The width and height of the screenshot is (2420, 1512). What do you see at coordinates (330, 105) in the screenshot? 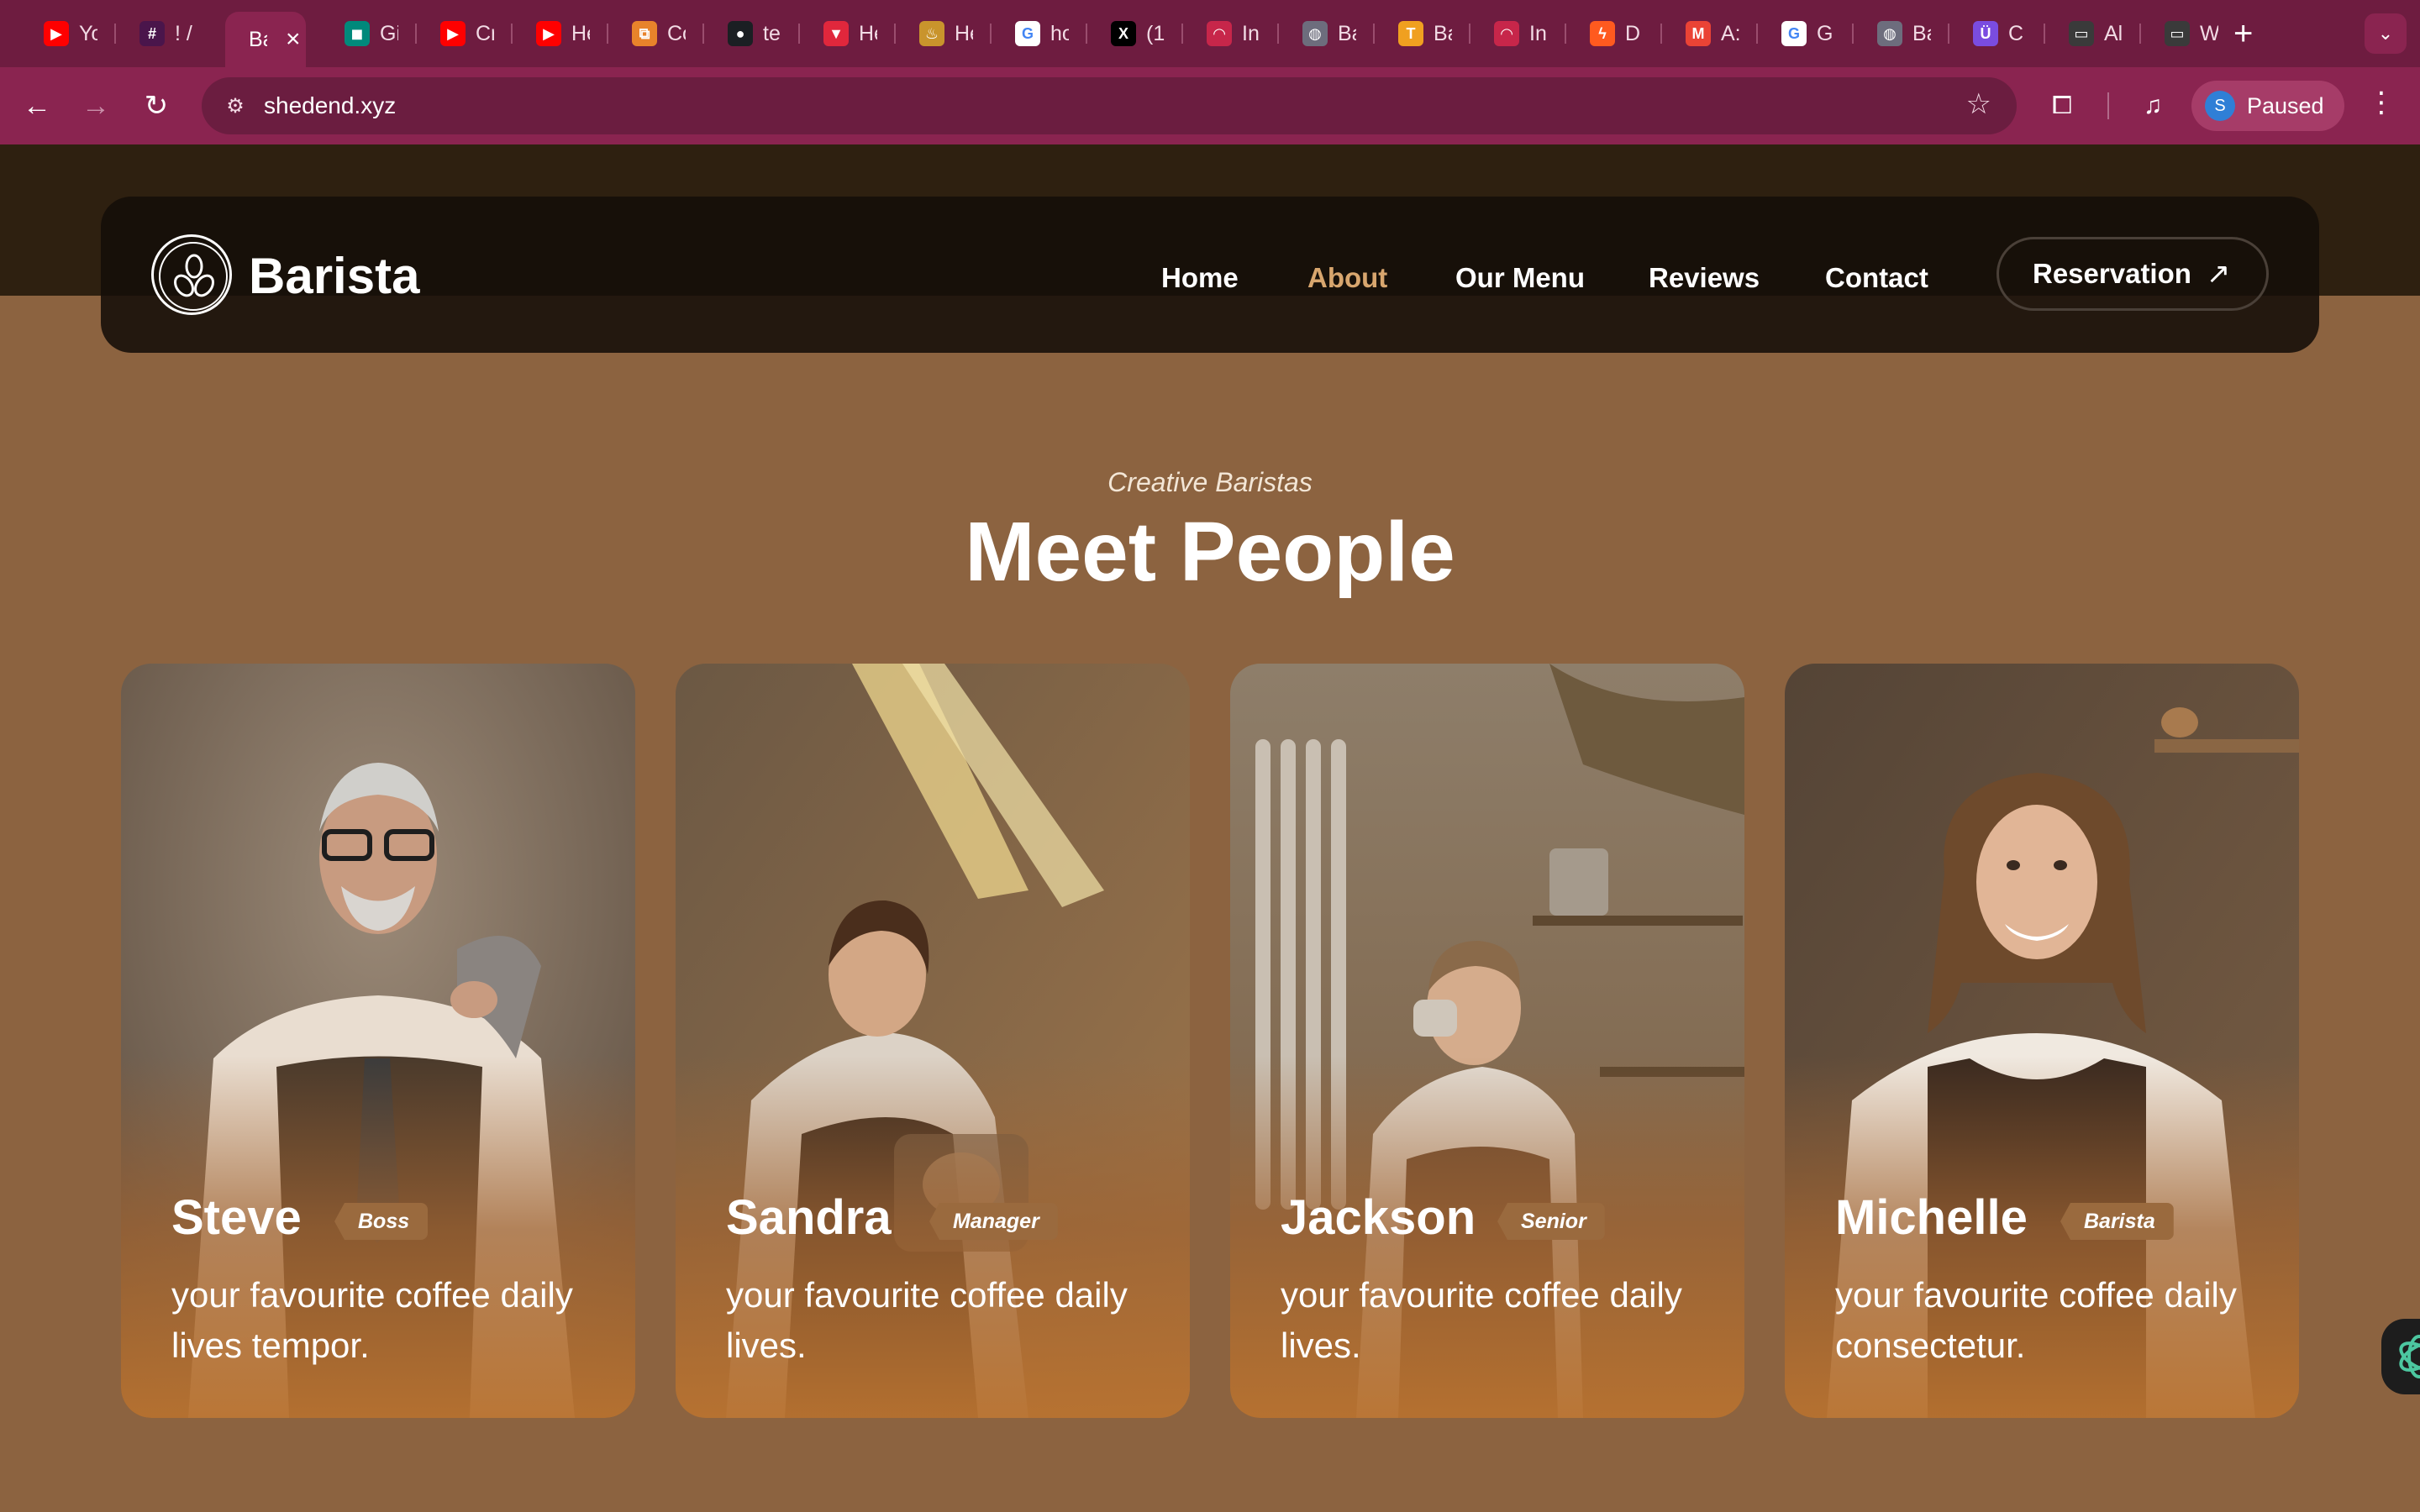
I see `url-text: shedend.xyz` at bounding box center [330, 105].